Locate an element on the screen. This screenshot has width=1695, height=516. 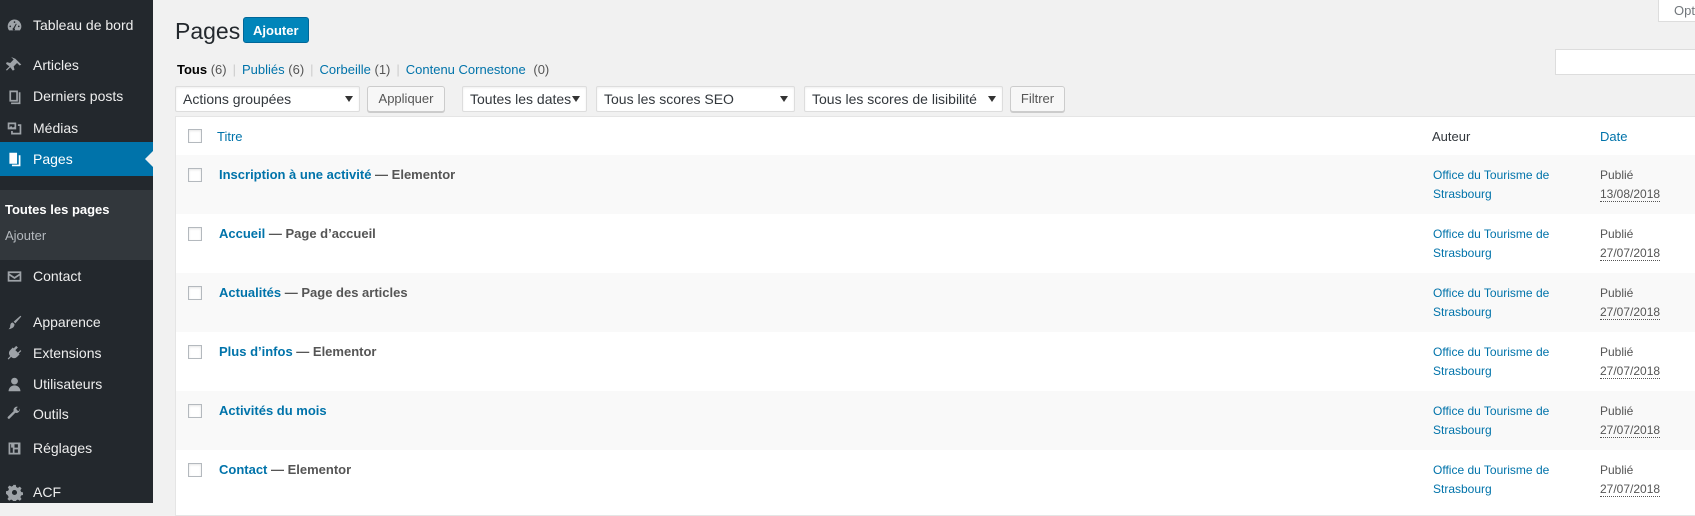
page-state: — Page d’accueil is located at coordinates (320, 233).